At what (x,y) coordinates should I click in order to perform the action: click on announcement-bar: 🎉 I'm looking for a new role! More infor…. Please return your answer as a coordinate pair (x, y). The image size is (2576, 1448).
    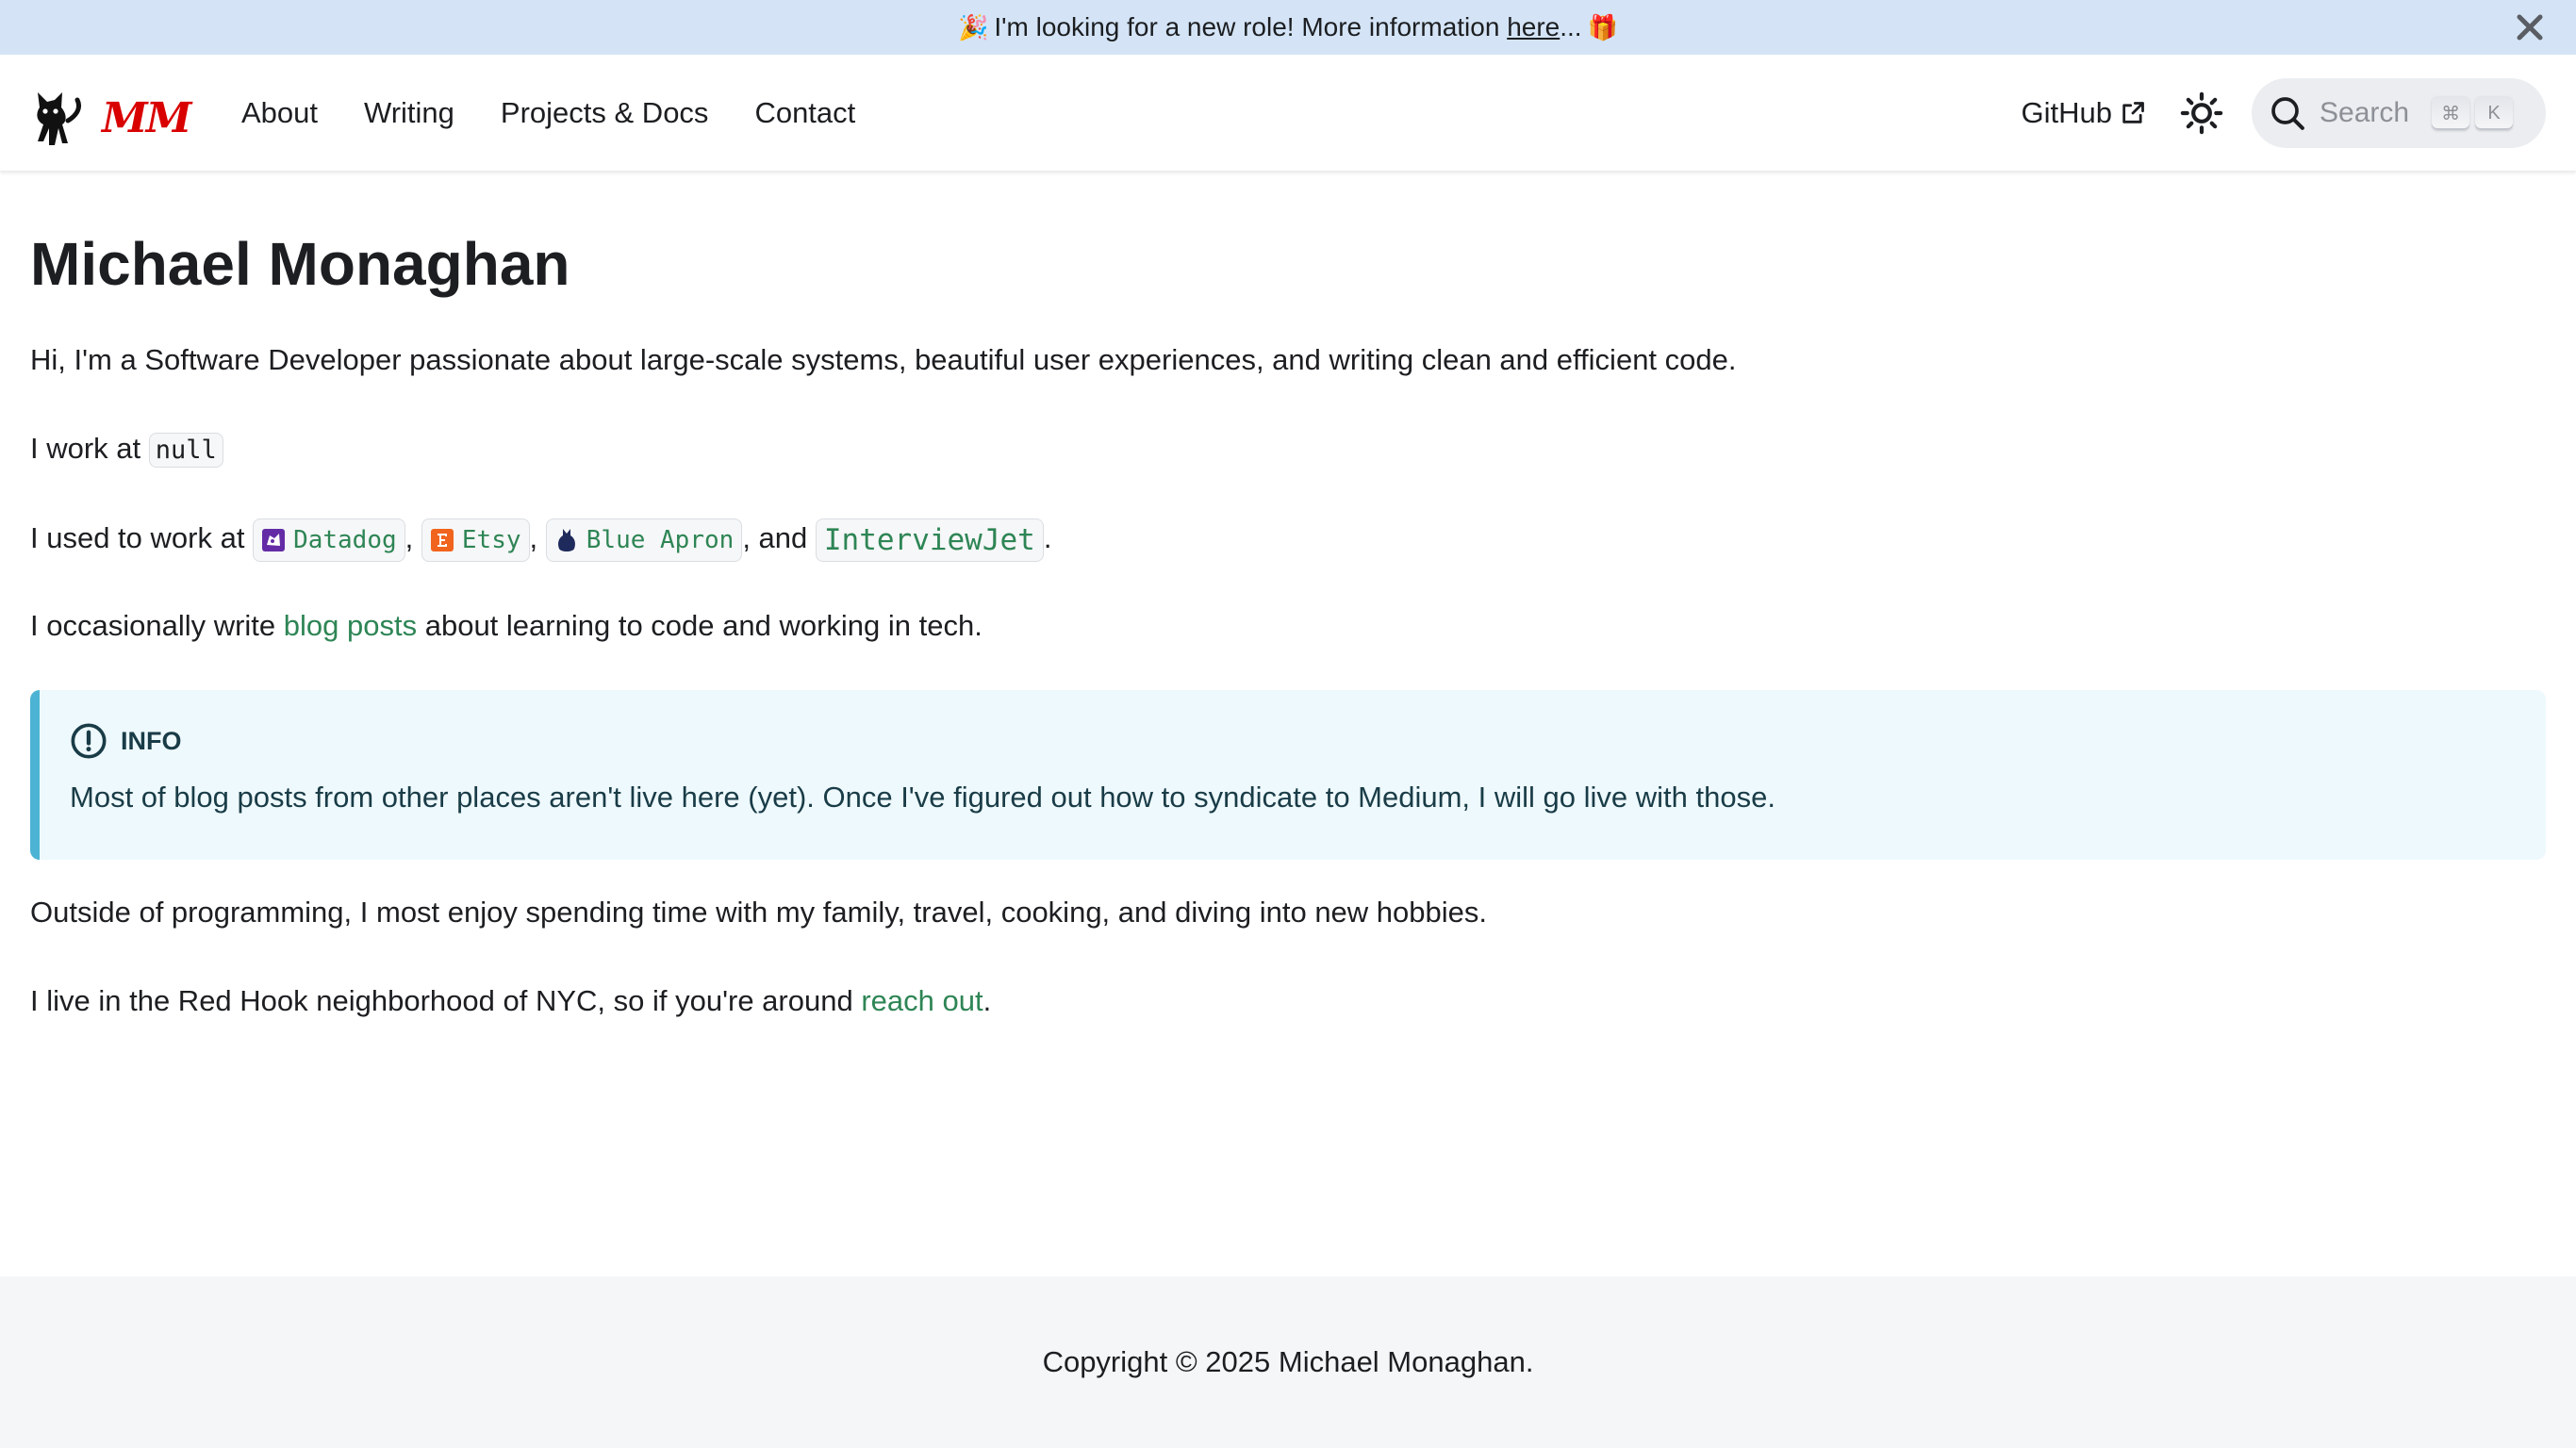
    Looking at the image, I should click on (1288, 27).